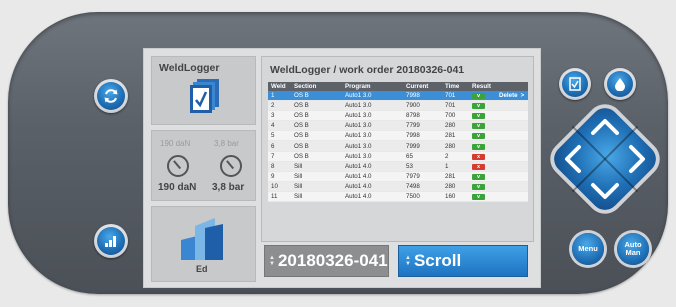  I want to click on auto-man-label: Auto Man, so click(632, 249).